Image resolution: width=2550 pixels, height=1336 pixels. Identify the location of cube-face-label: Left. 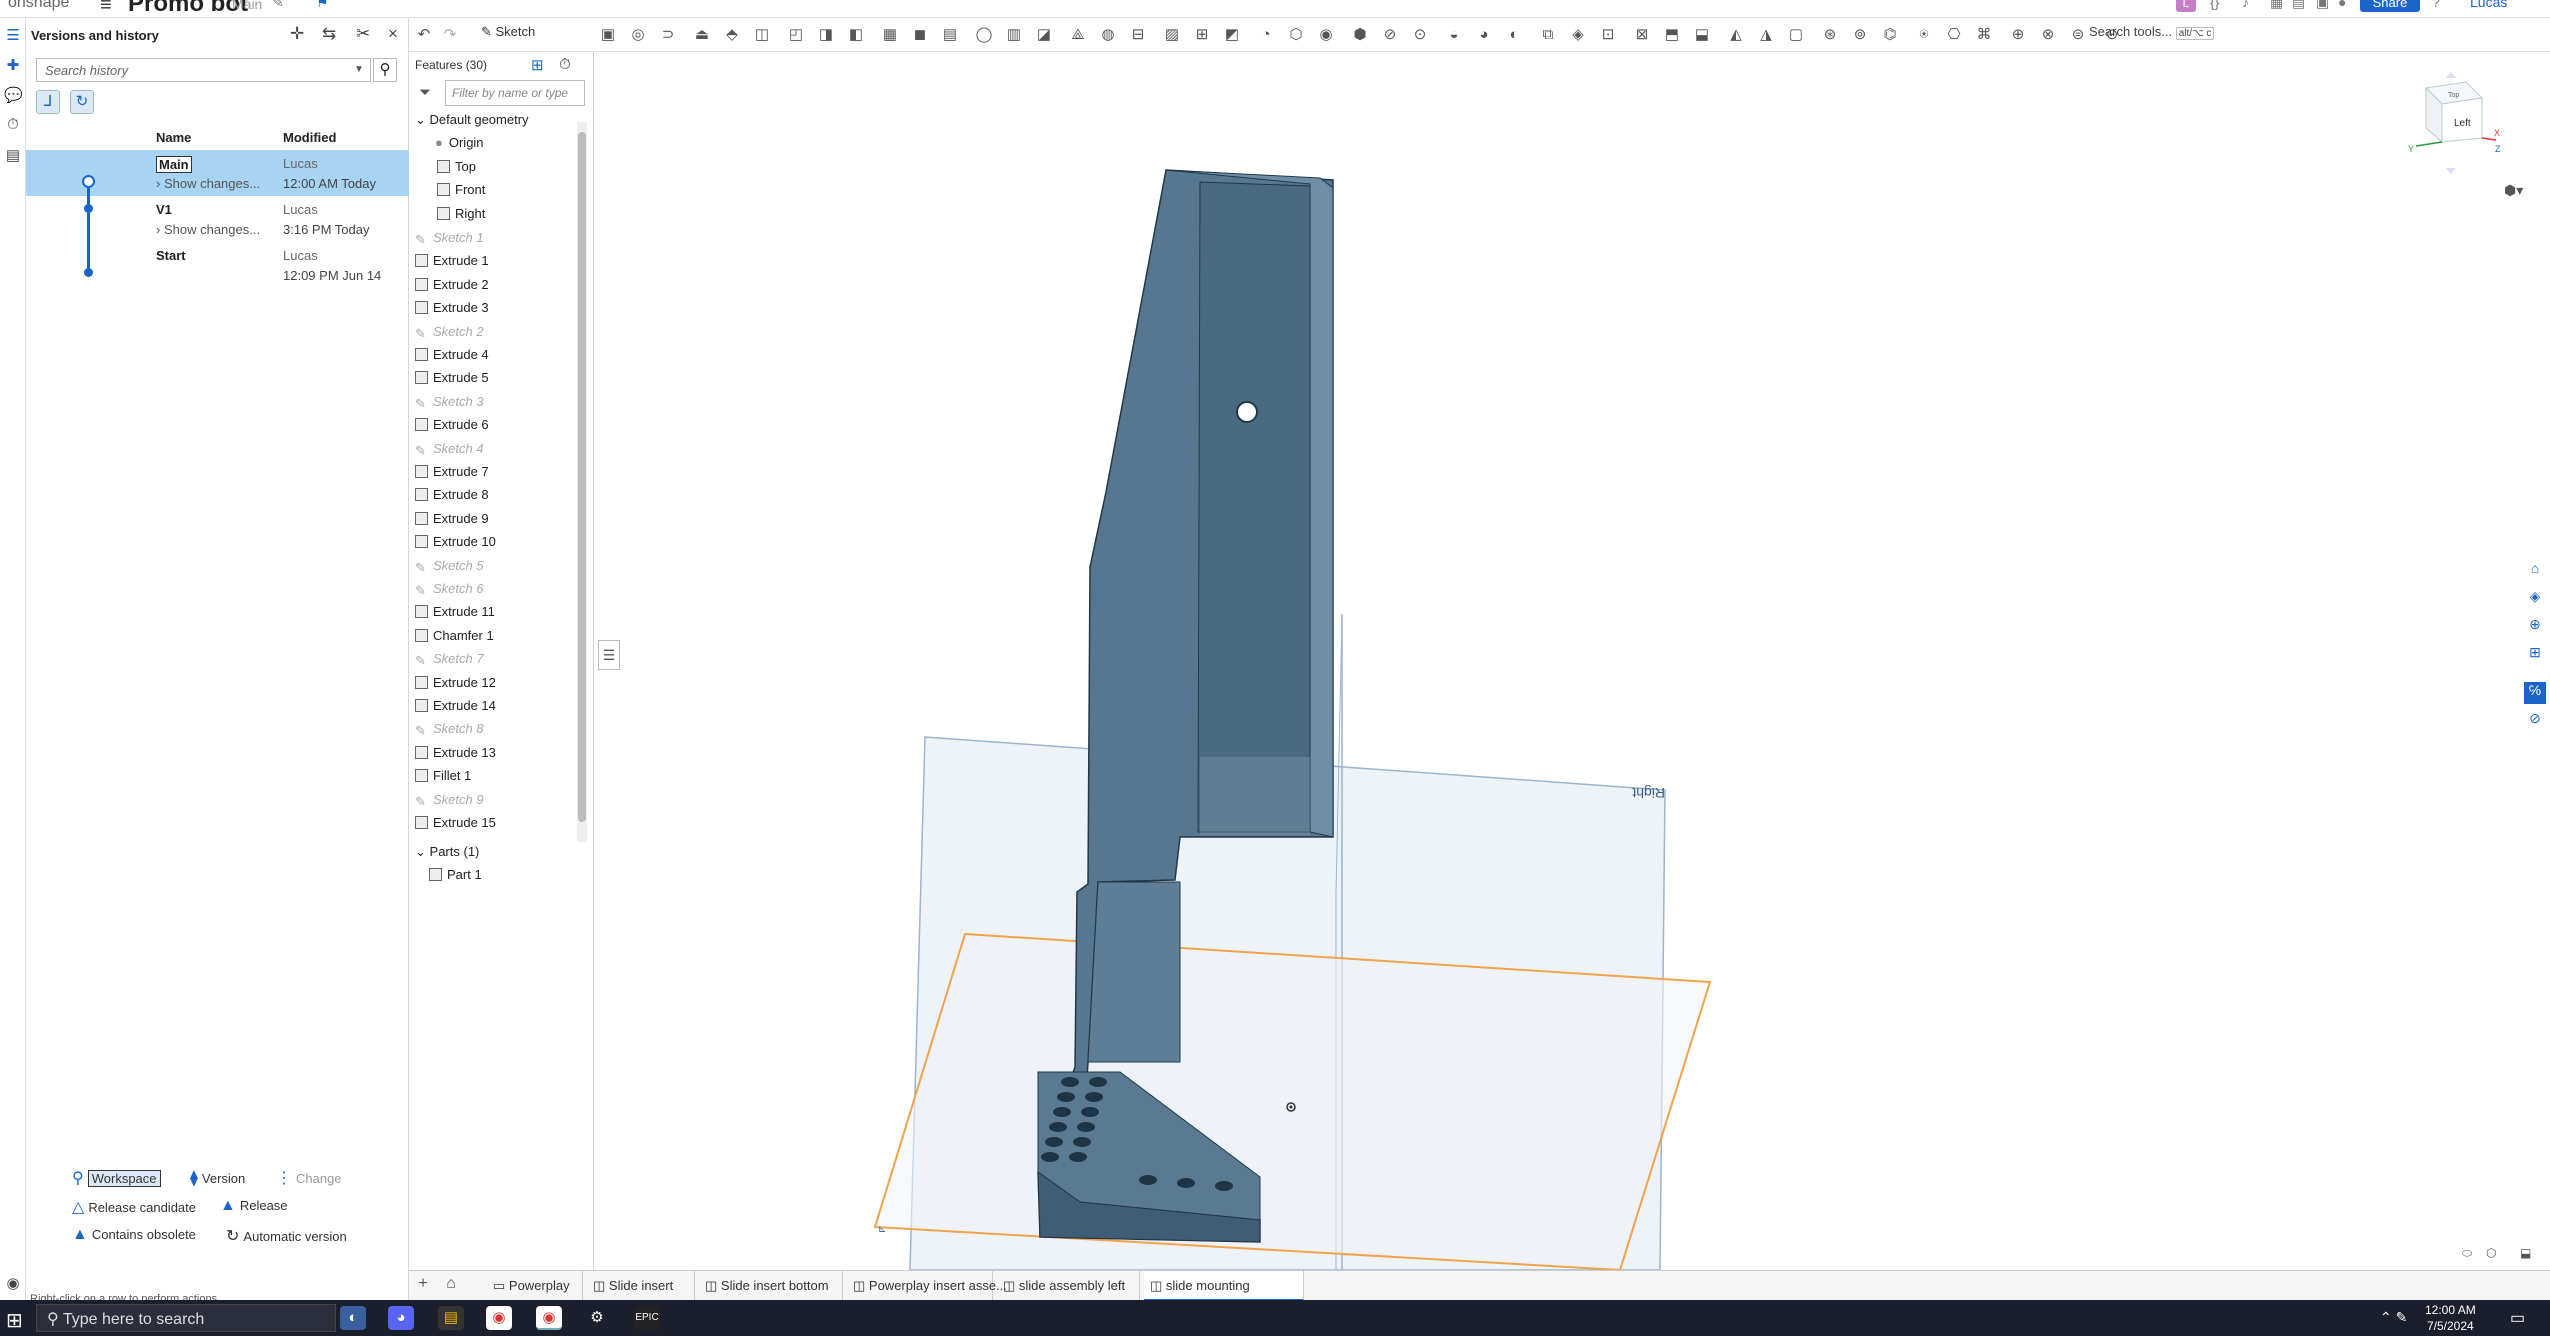
(2462, 123).